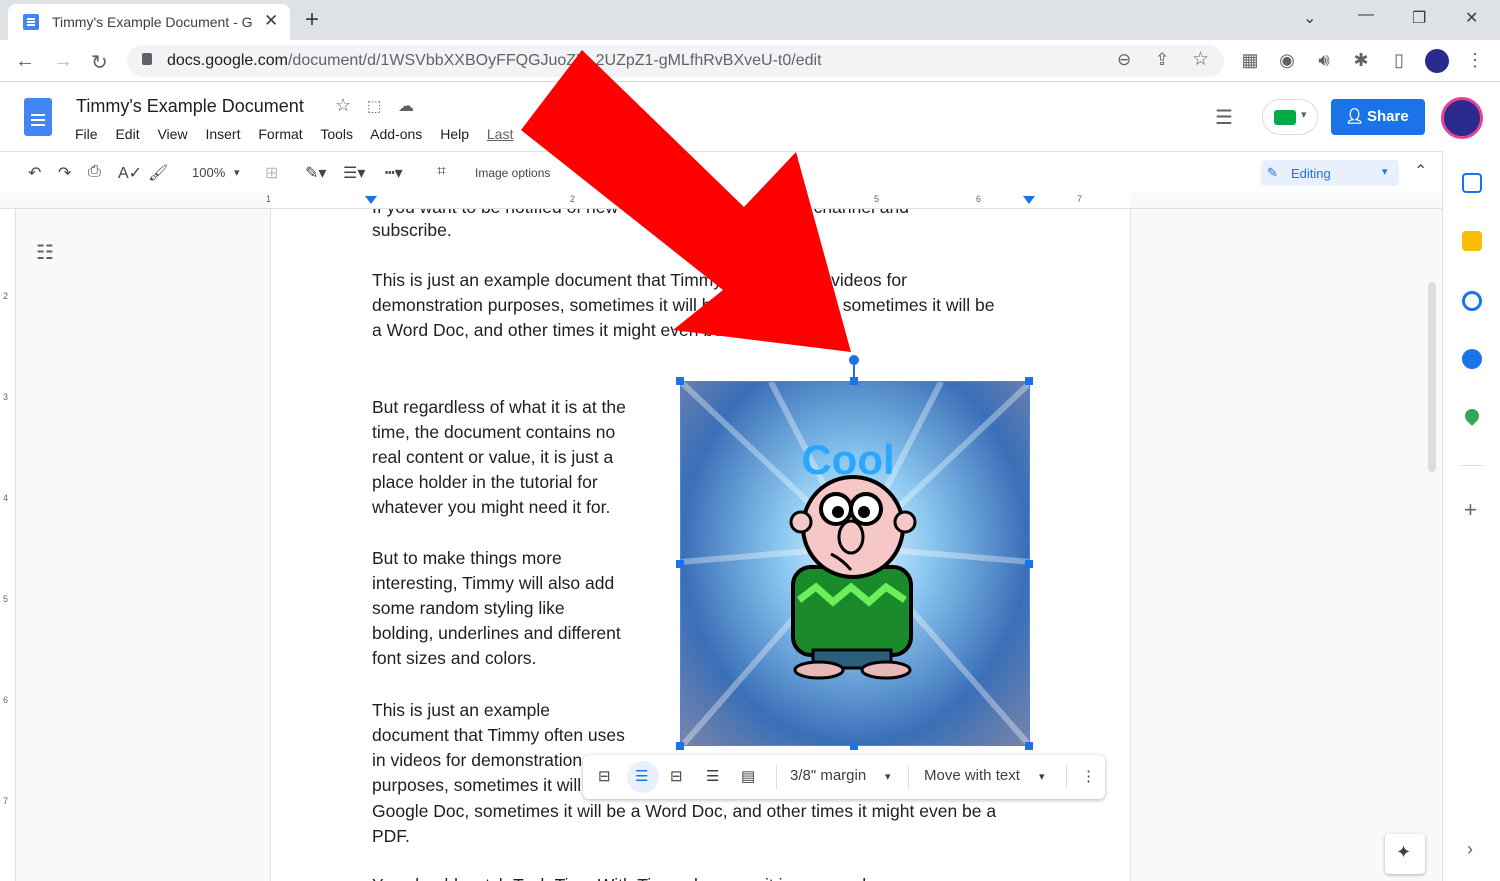  I want to click on more-options-icon: ⋮, so click(1088, 776).